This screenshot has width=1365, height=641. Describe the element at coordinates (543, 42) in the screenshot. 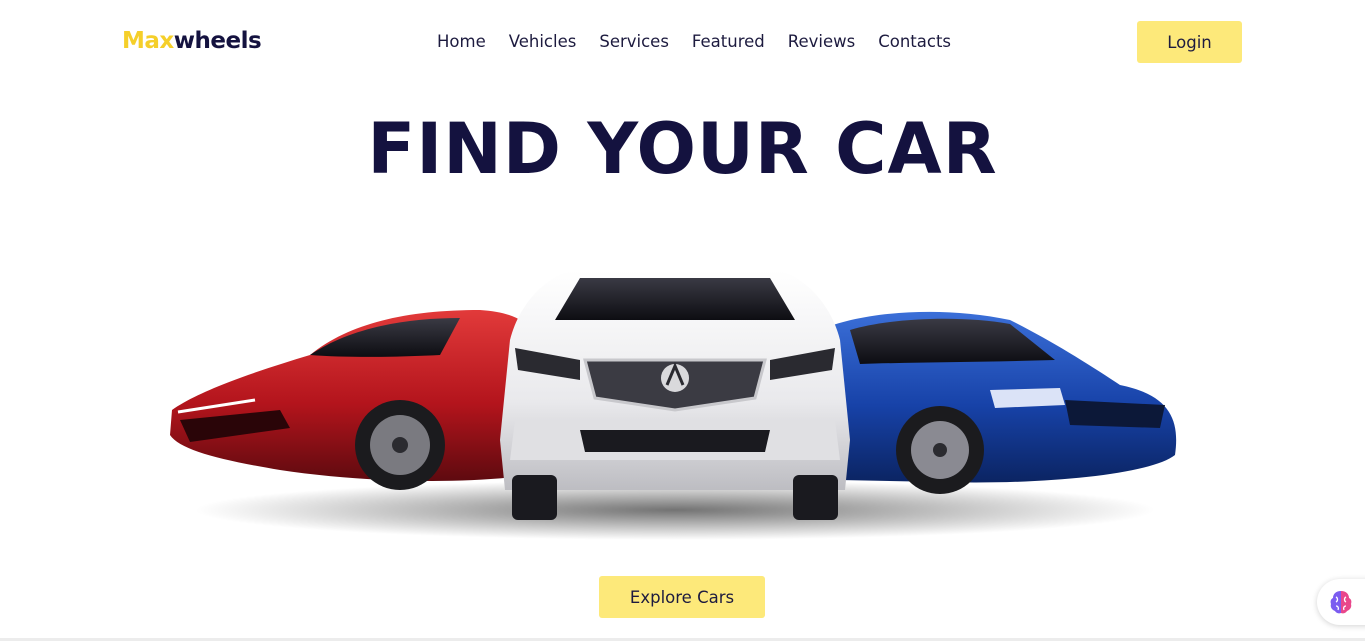

I see `nav-link-vehicles: Vehicles` at that location.